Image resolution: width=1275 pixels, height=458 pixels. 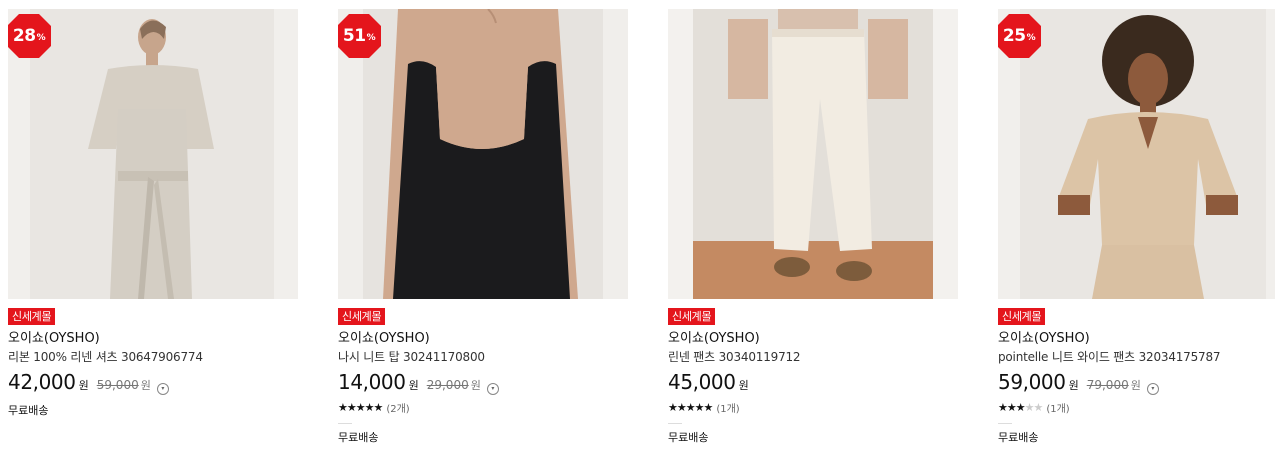 I want to click on sale-price: 45,000, so click(x=702, y=382).